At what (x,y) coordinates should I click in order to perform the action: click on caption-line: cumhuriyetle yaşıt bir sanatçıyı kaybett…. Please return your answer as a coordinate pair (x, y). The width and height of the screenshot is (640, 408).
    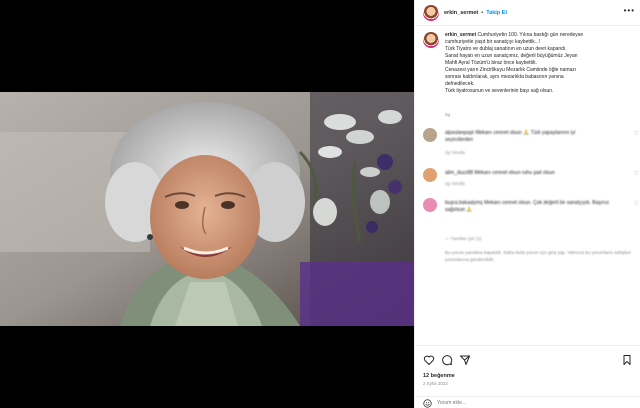
    Looking at the image, I should click on (493, 42).